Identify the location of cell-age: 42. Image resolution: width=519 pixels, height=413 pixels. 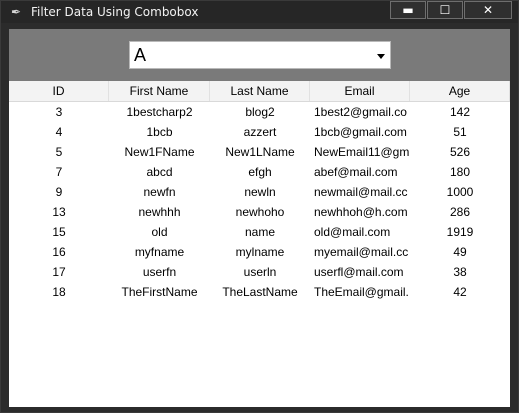
(460, 292).